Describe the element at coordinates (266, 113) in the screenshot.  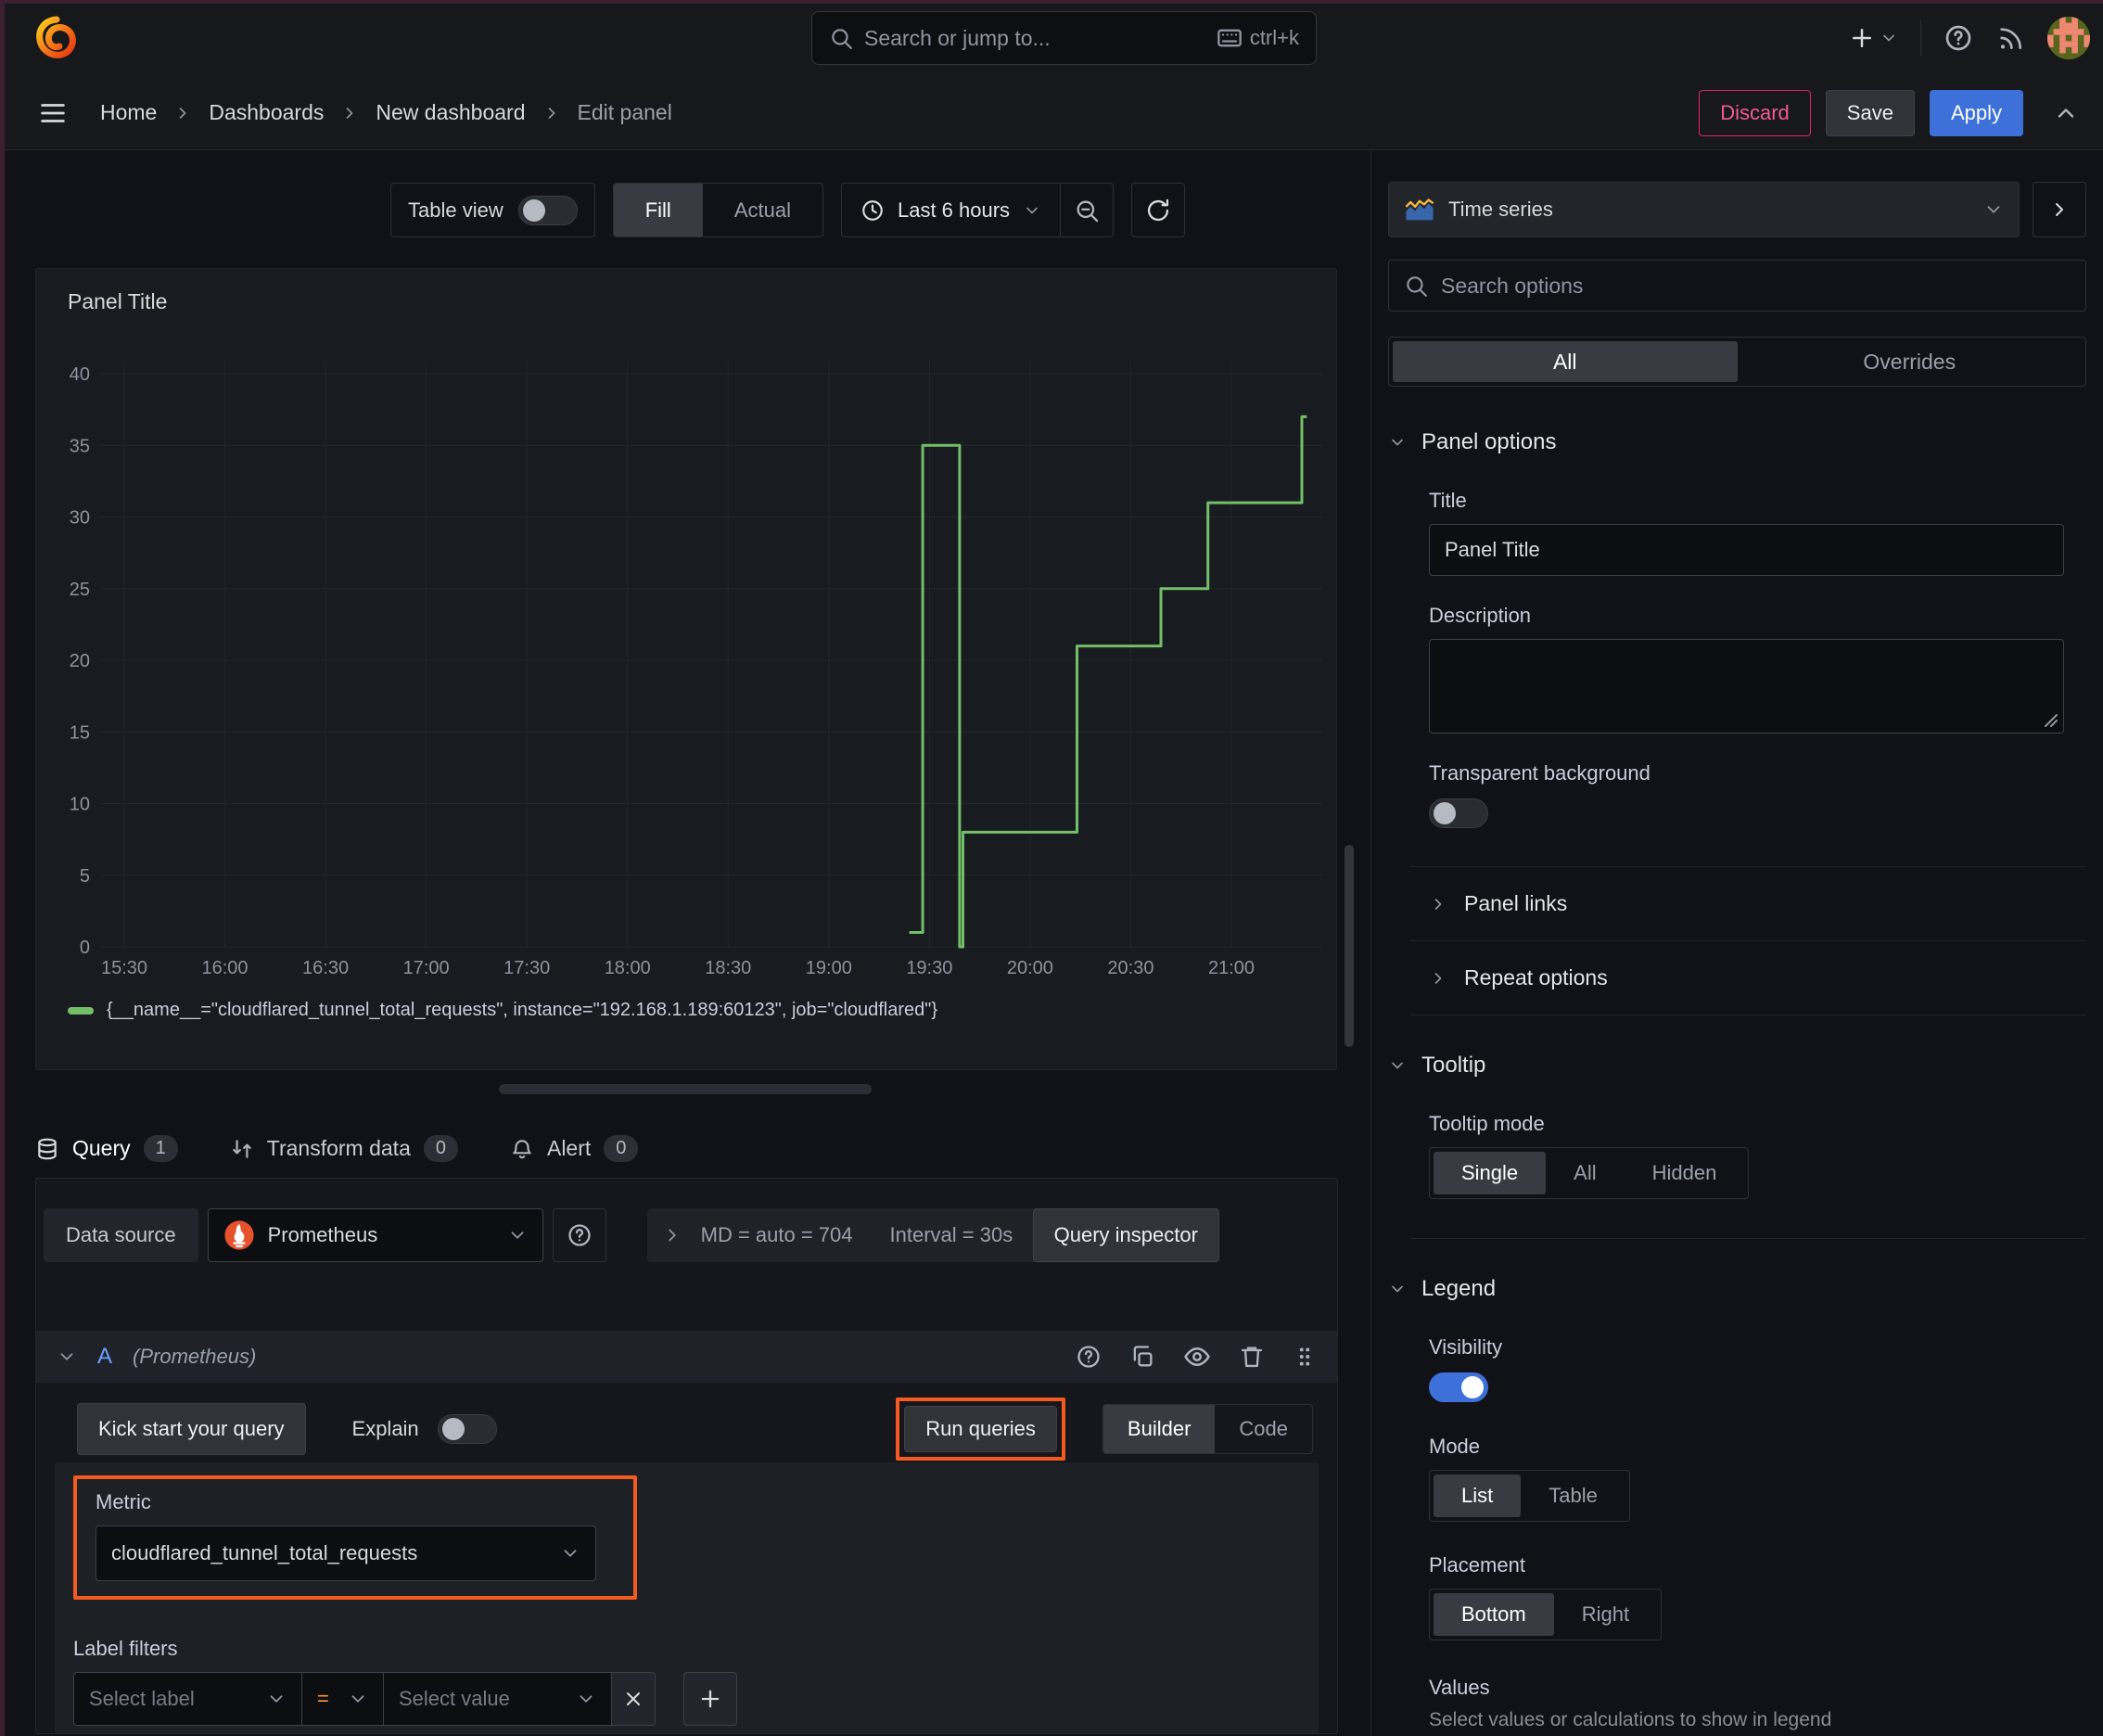
I see `breadcrumb-dashboards: Dashboards` at that location.